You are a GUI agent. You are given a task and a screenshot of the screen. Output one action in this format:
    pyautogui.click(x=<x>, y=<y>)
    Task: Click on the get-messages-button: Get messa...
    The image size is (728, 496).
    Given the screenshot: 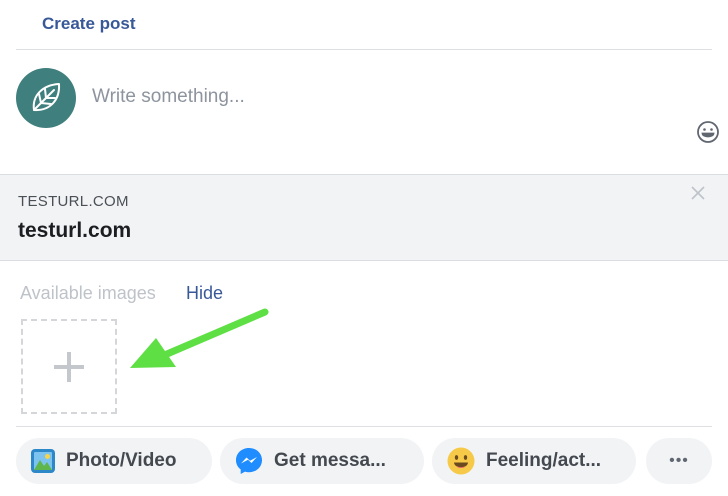 What is the action you would take?
    pyautogui.click(x=322, y=461)
    